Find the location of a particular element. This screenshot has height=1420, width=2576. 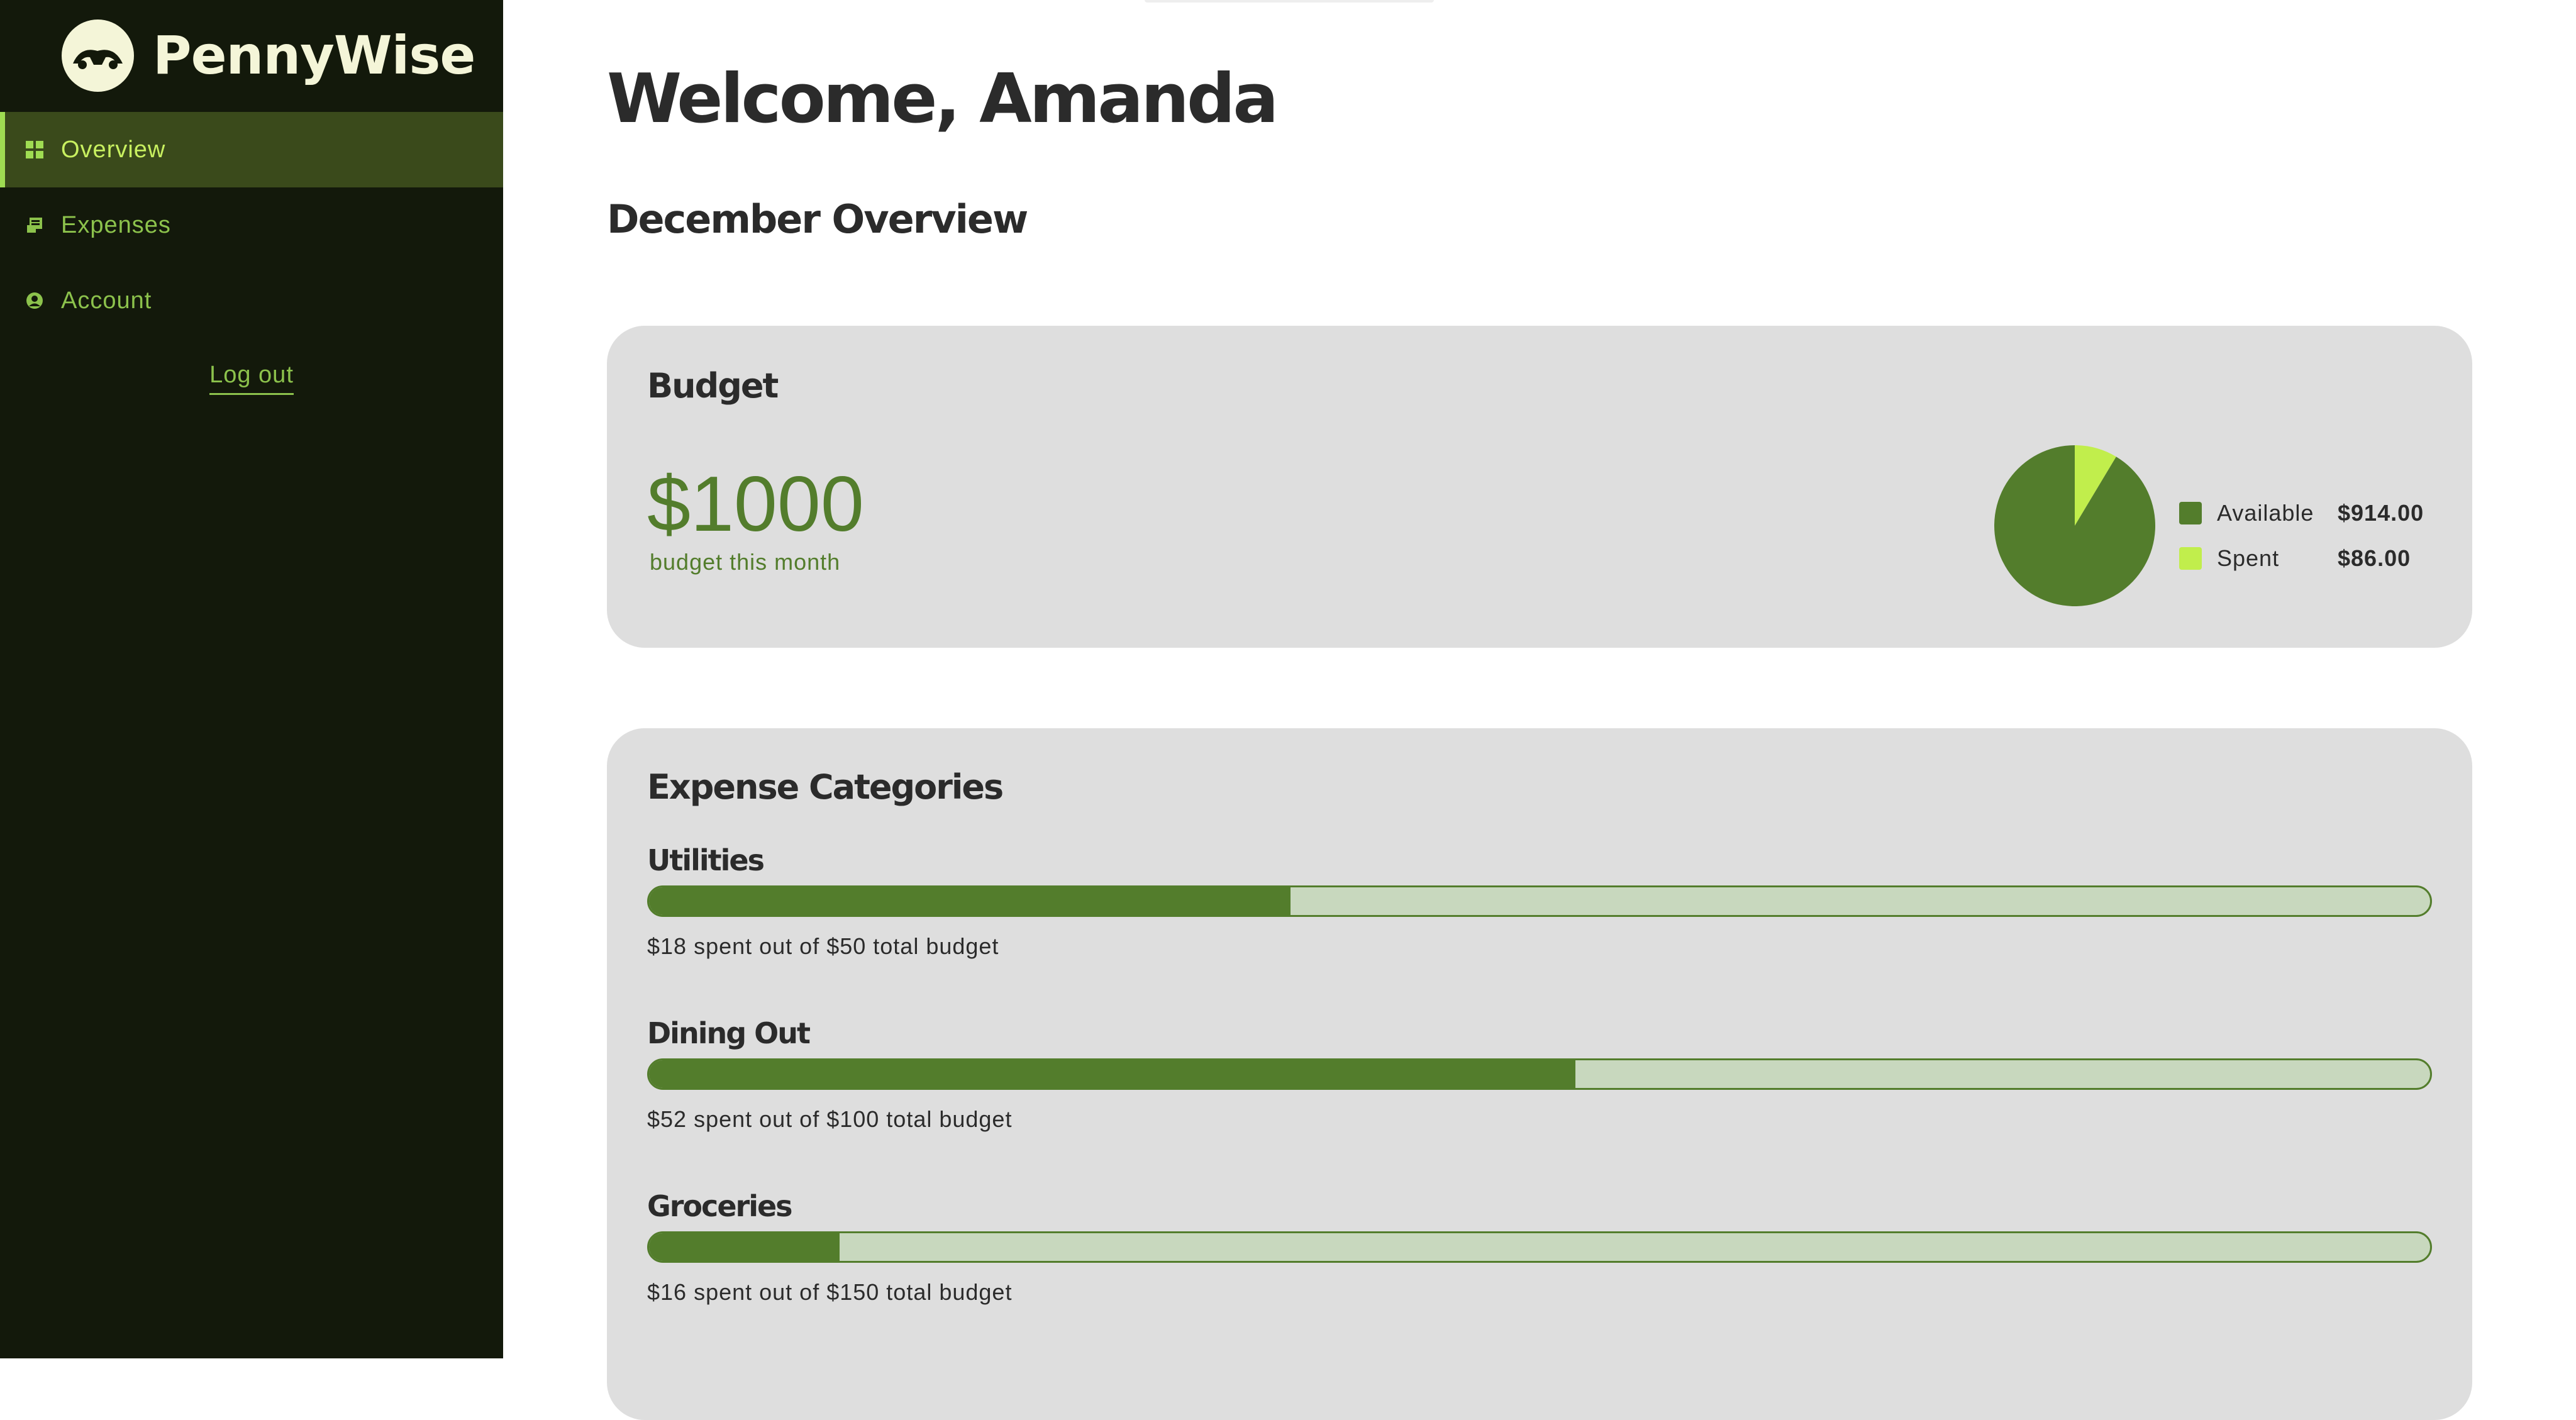

pie-slice-available is located at coordinates (2074, 525).